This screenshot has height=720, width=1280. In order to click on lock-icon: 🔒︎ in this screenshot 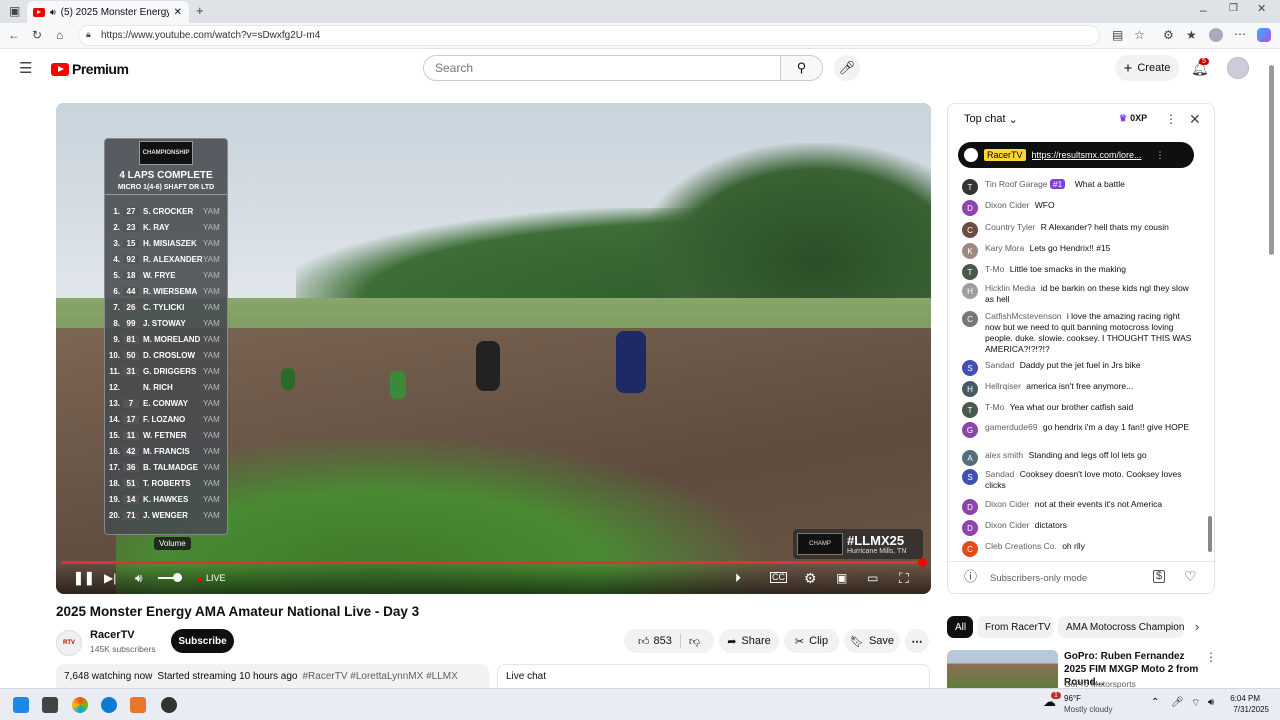, I will do `click(88, 34)`.